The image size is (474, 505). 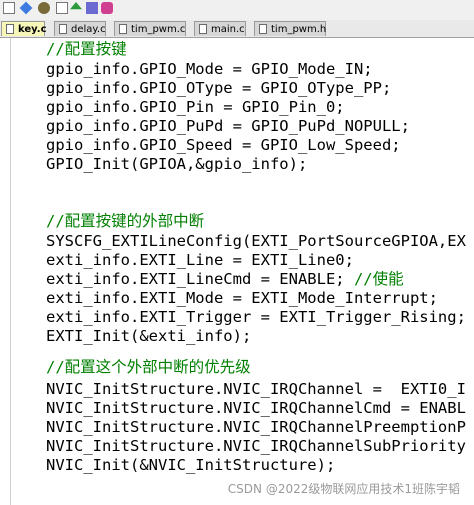 I want to click on code-line: exti_info.EXTI_Line = EXTI_Line0;, so click(x=200, y=260).